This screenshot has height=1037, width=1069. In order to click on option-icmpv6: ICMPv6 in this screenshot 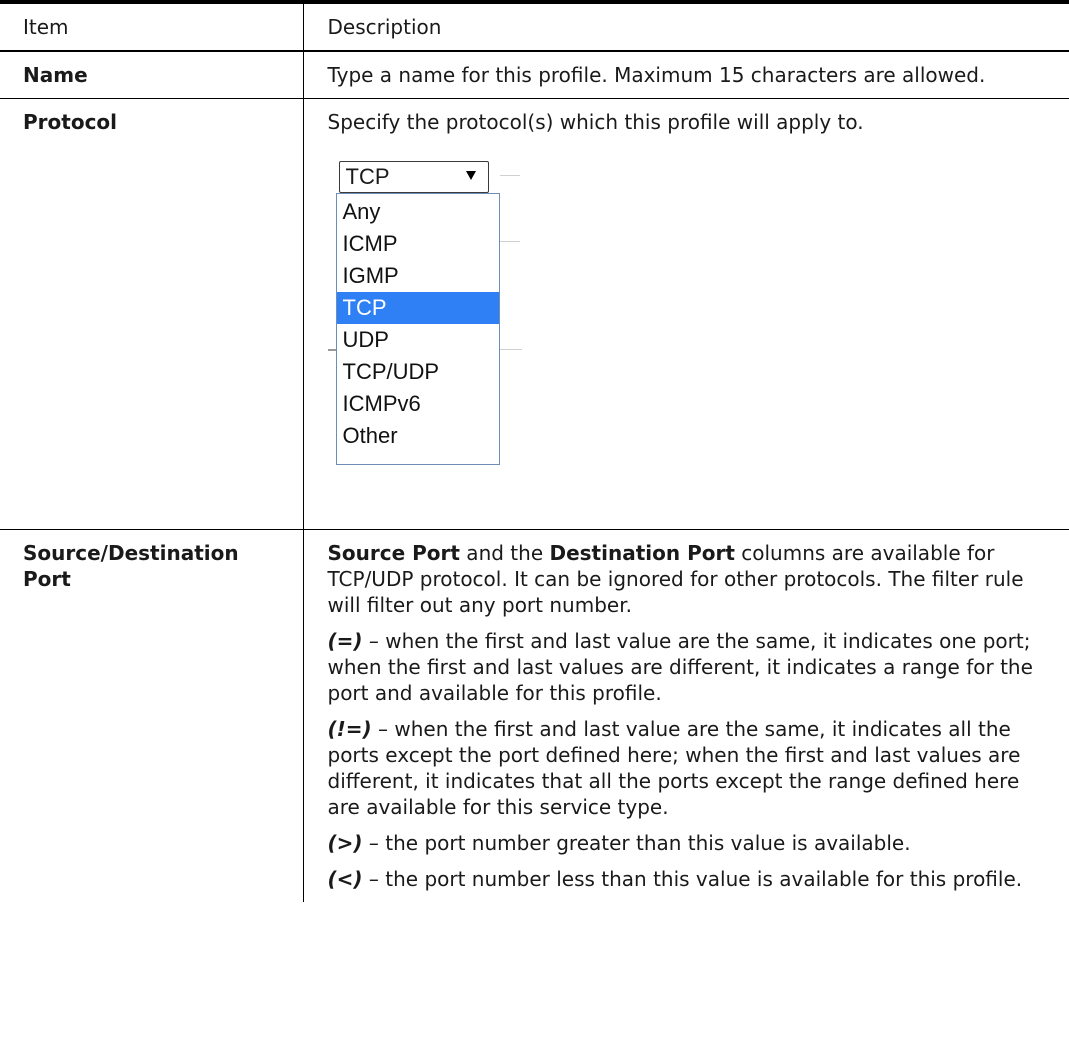, I will do `click(418, 404)`.